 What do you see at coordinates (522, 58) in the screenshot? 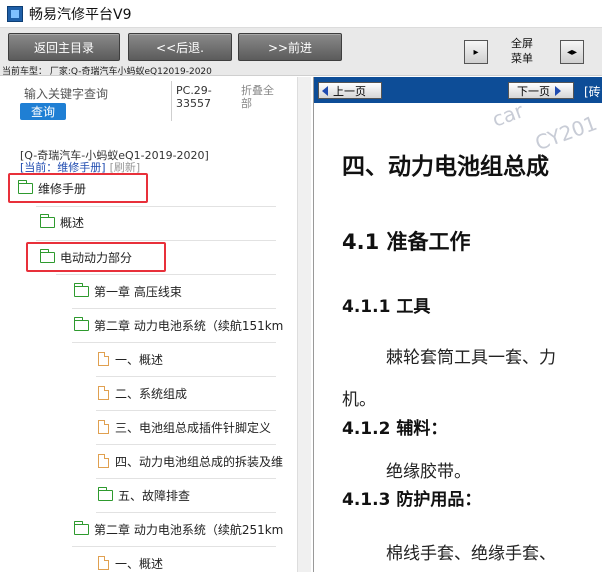
I see `fullscreen-label-line2: 菜单` at bounding box center [522, 58].